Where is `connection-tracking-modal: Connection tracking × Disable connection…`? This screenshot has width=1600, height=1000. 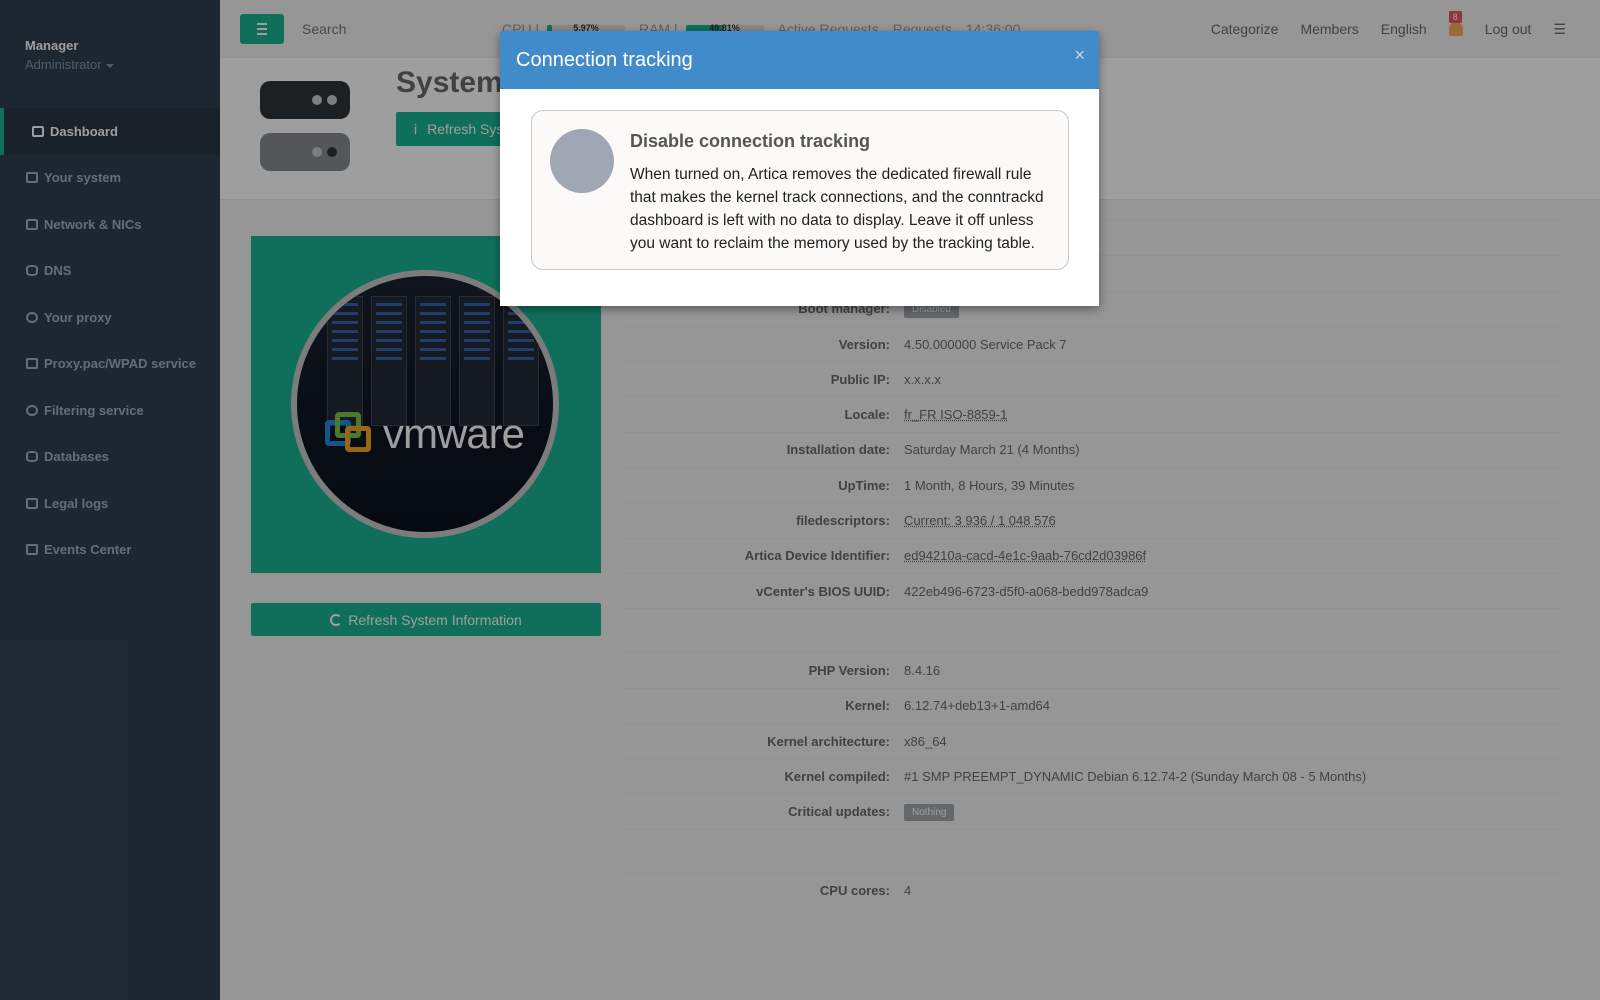 connection-tracking-modal: Connection tracking × Disable connection… is located at coordinates (799, 168).